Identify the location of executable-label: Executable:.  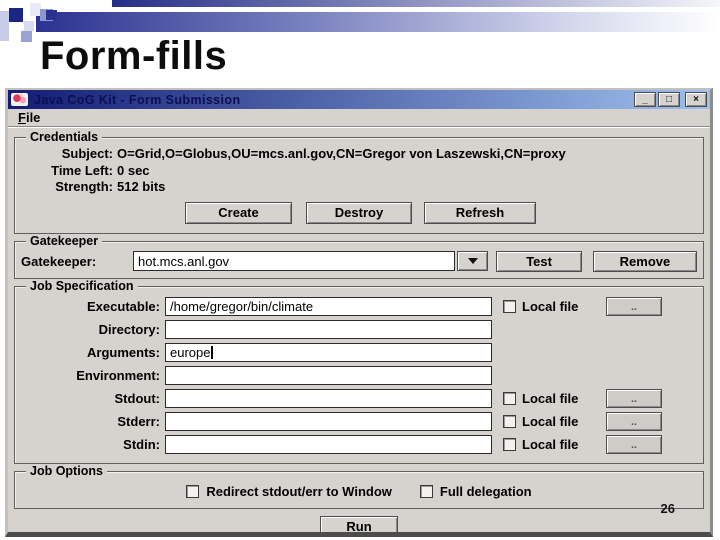
(123, 306).